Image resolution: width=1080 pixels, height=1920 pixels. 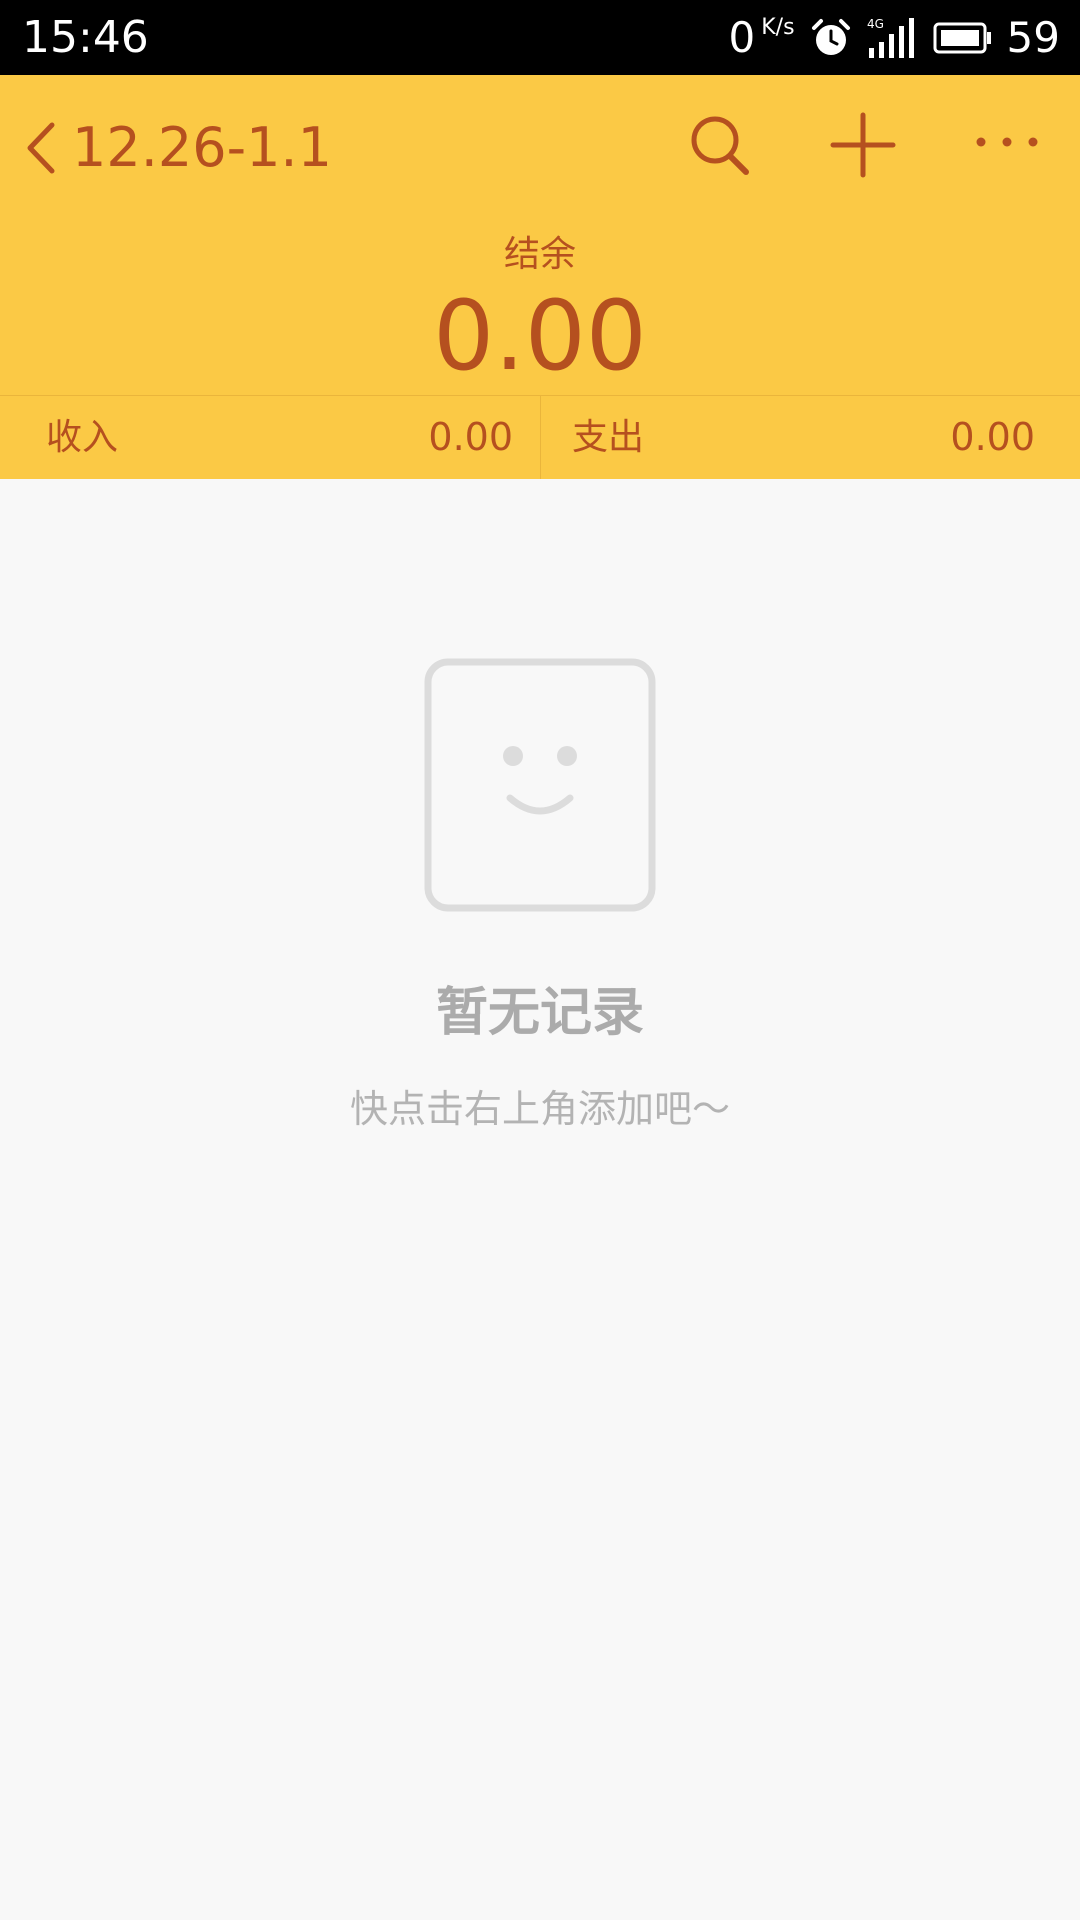 What do you see at coordinates (742, 37) in the screenshot?
I see `network-speed-value: 0` at bounding box center [742, 37].